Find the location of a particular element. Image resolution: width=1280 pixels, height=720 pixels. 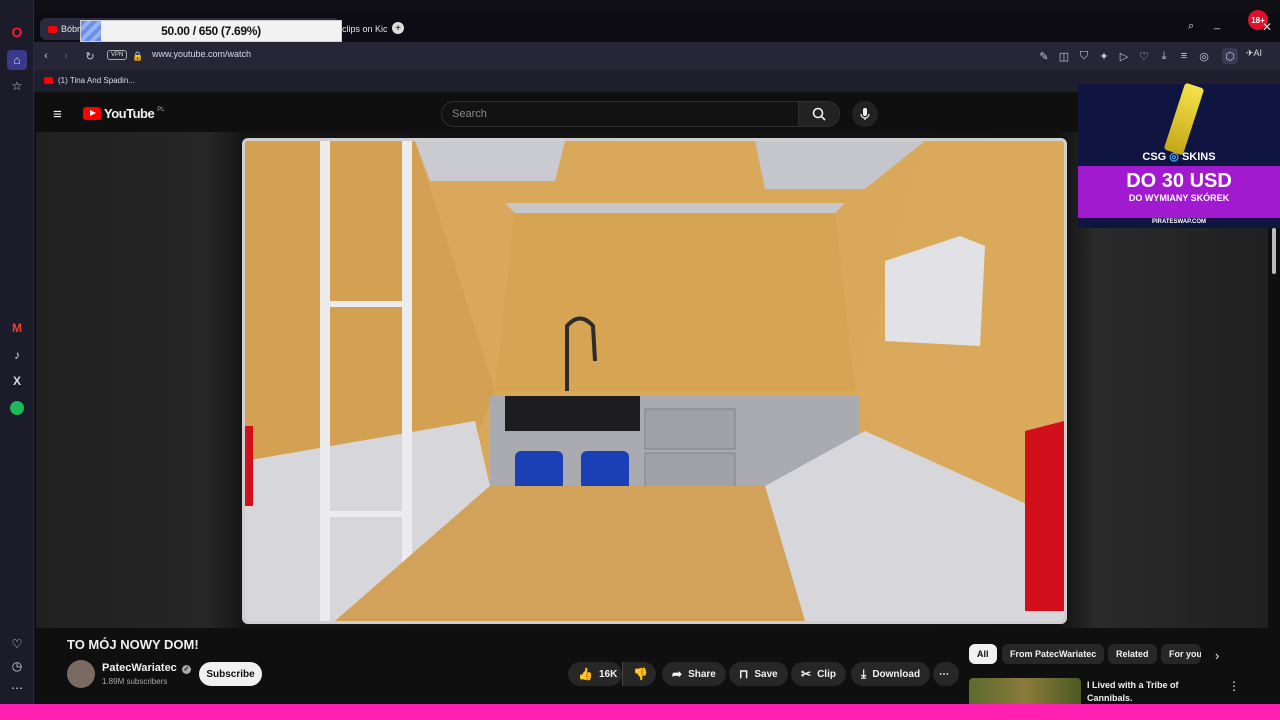

thumbs-down-icon: 👎 is located at coordinates (640, 674).